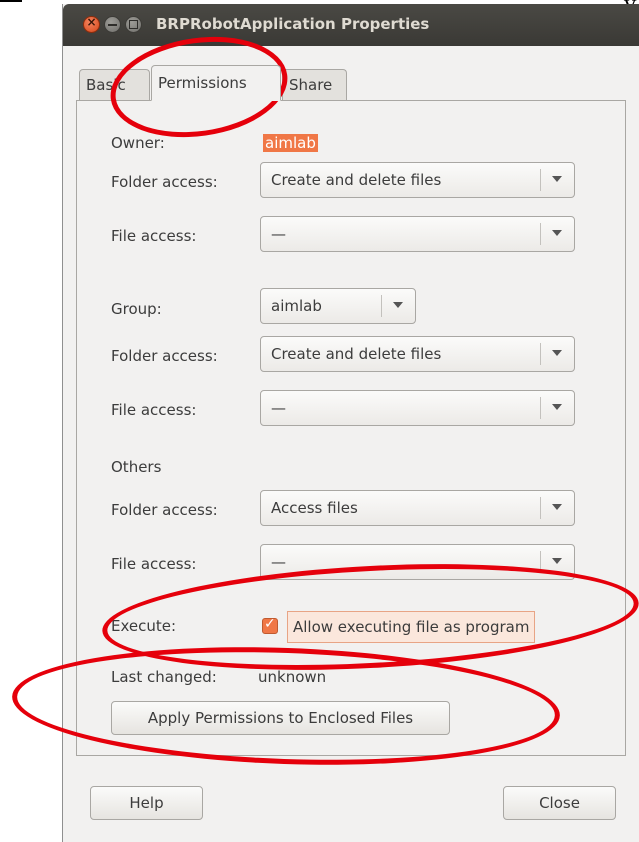  What do you see at coordinates (138, 143) in the screenshot?
I see `owner-label: Owner:` at bounding box center [138, 143].